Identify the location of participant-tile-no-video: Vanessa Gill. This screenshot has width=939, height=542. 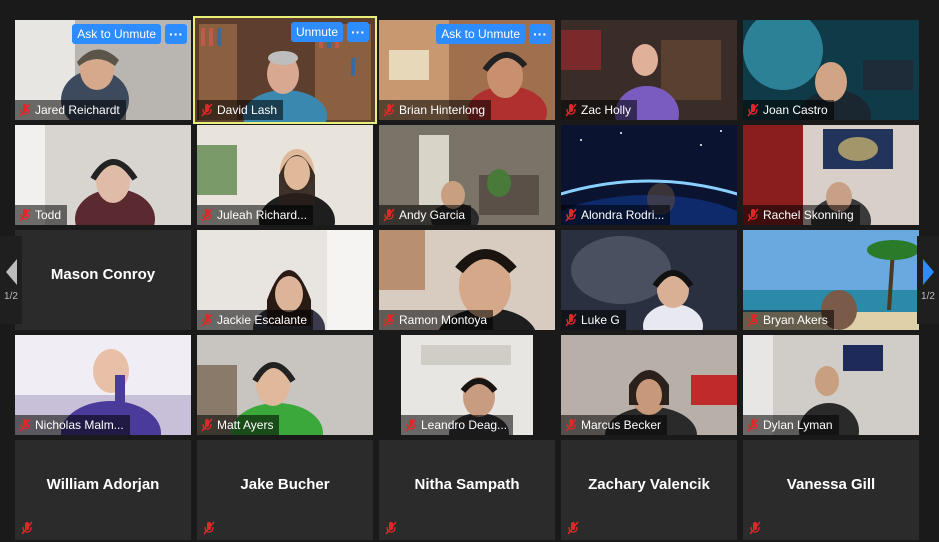
(831, 490).